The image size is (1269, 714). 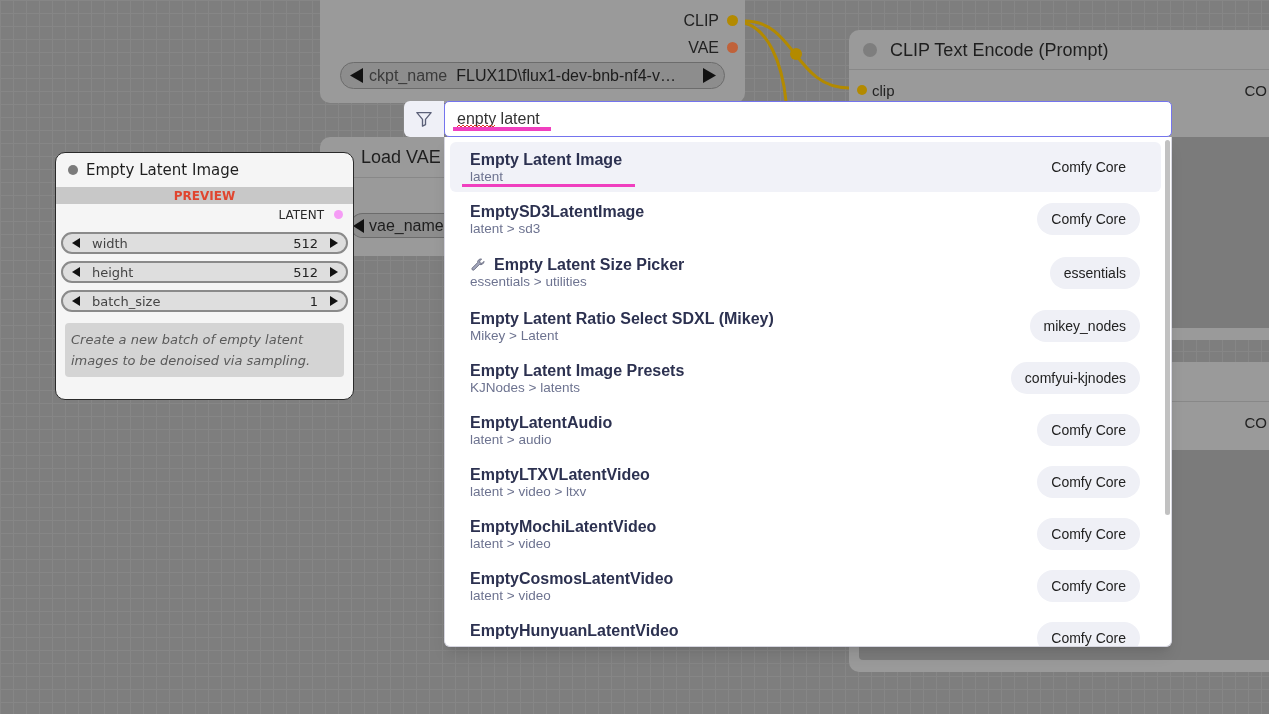 What do you see at coordinates (1075, 378) in the screenshot?
I see `source-label: comfyui-kjnodes` at bounding box center [1075, 378].